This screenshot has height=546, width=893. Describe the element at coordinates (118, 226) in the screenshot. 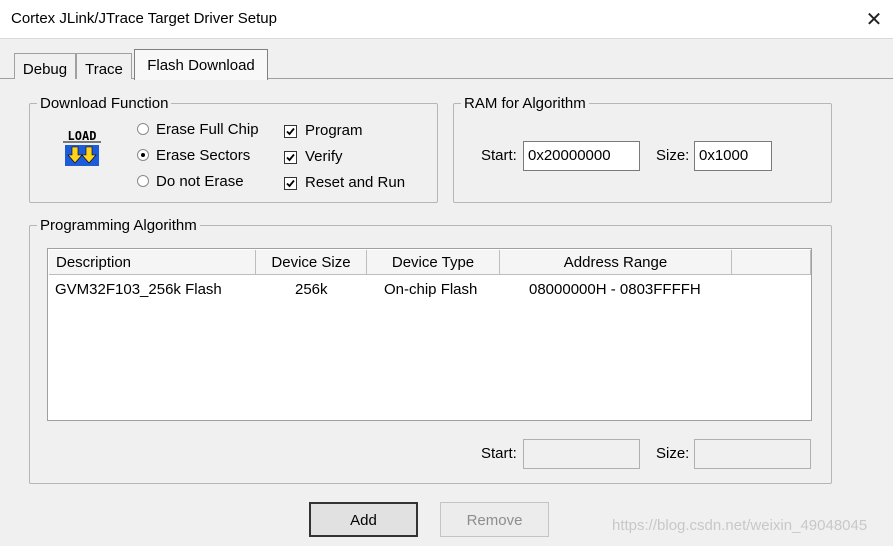

I see `programming-algorithm-label: Programming Algorithm` at that location.